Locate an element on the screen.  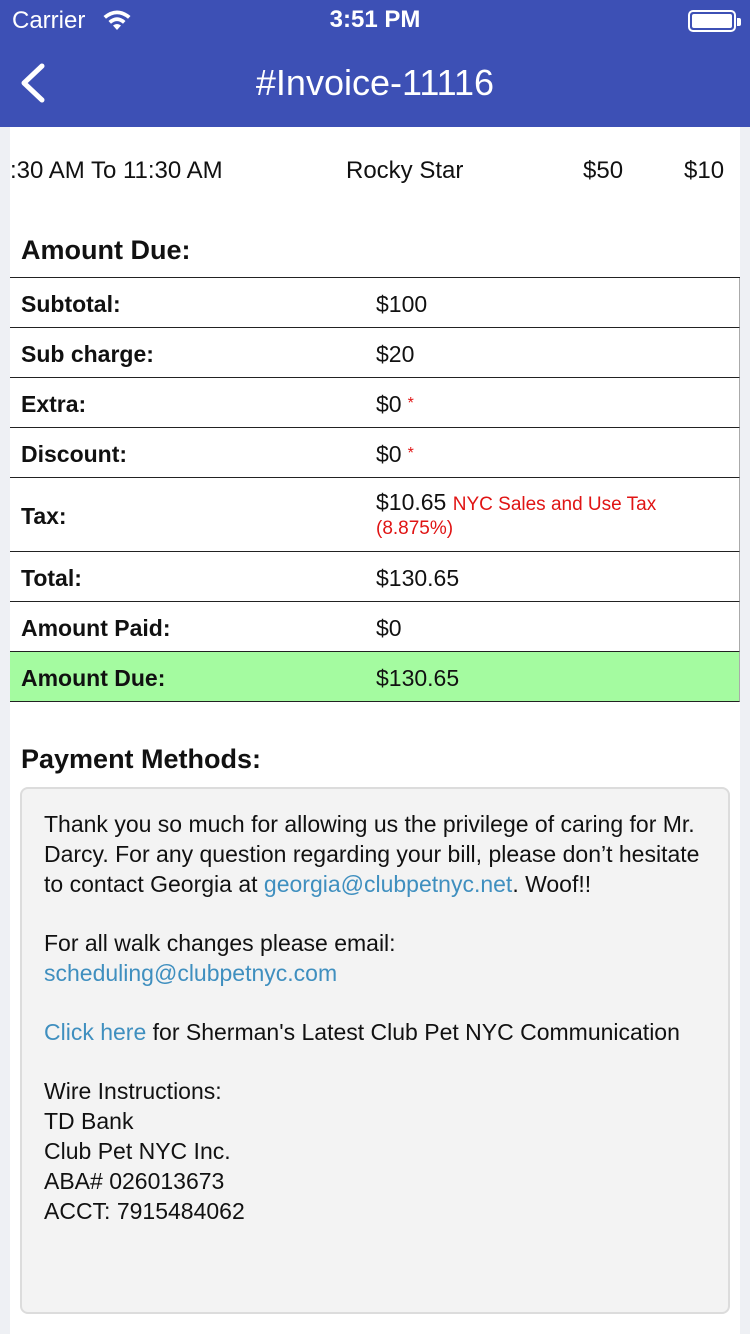
discount-row: Discount: $0 * is located at coordinates (375, 453).